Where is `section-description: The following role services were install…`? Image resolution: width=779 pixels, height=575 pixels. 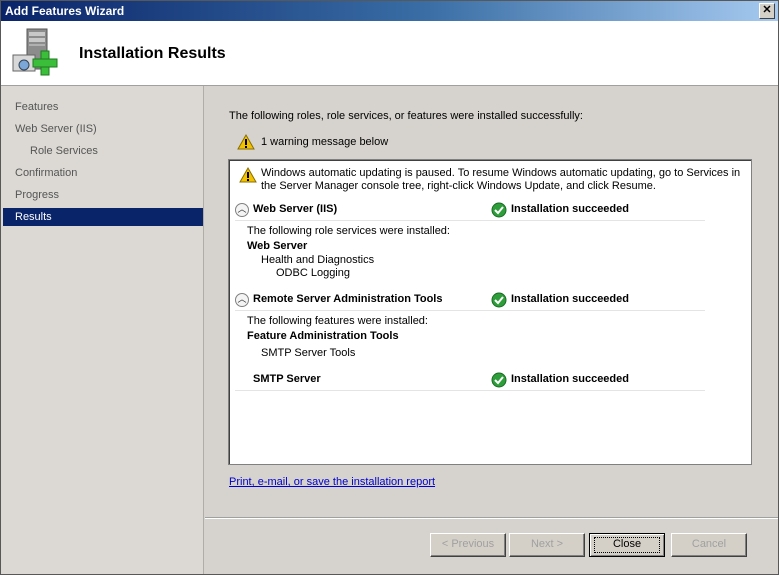
section-description: The following role services were install… is located at coordinates (348, 231).